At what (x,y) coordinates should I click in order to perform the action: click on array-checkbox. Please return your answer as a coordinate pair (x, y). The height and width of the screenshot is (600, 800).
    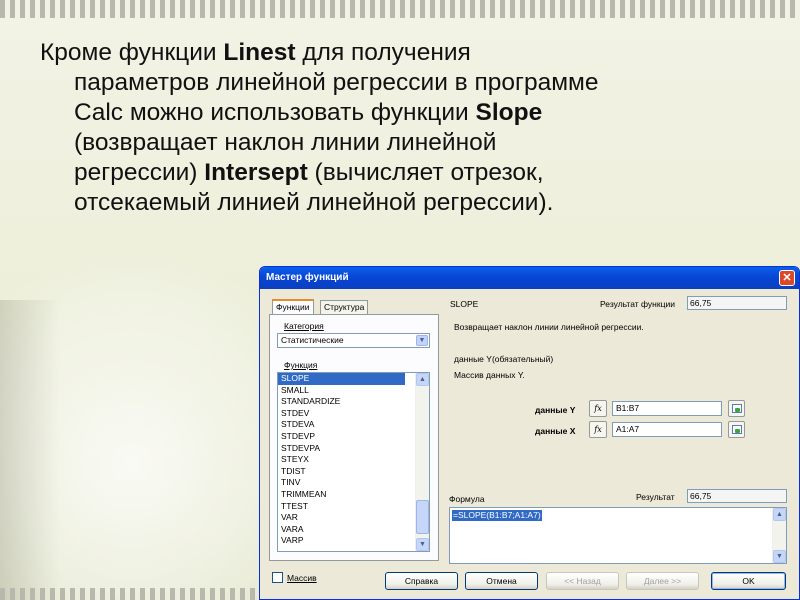
    Looking at the image, I should click on (277, 577).